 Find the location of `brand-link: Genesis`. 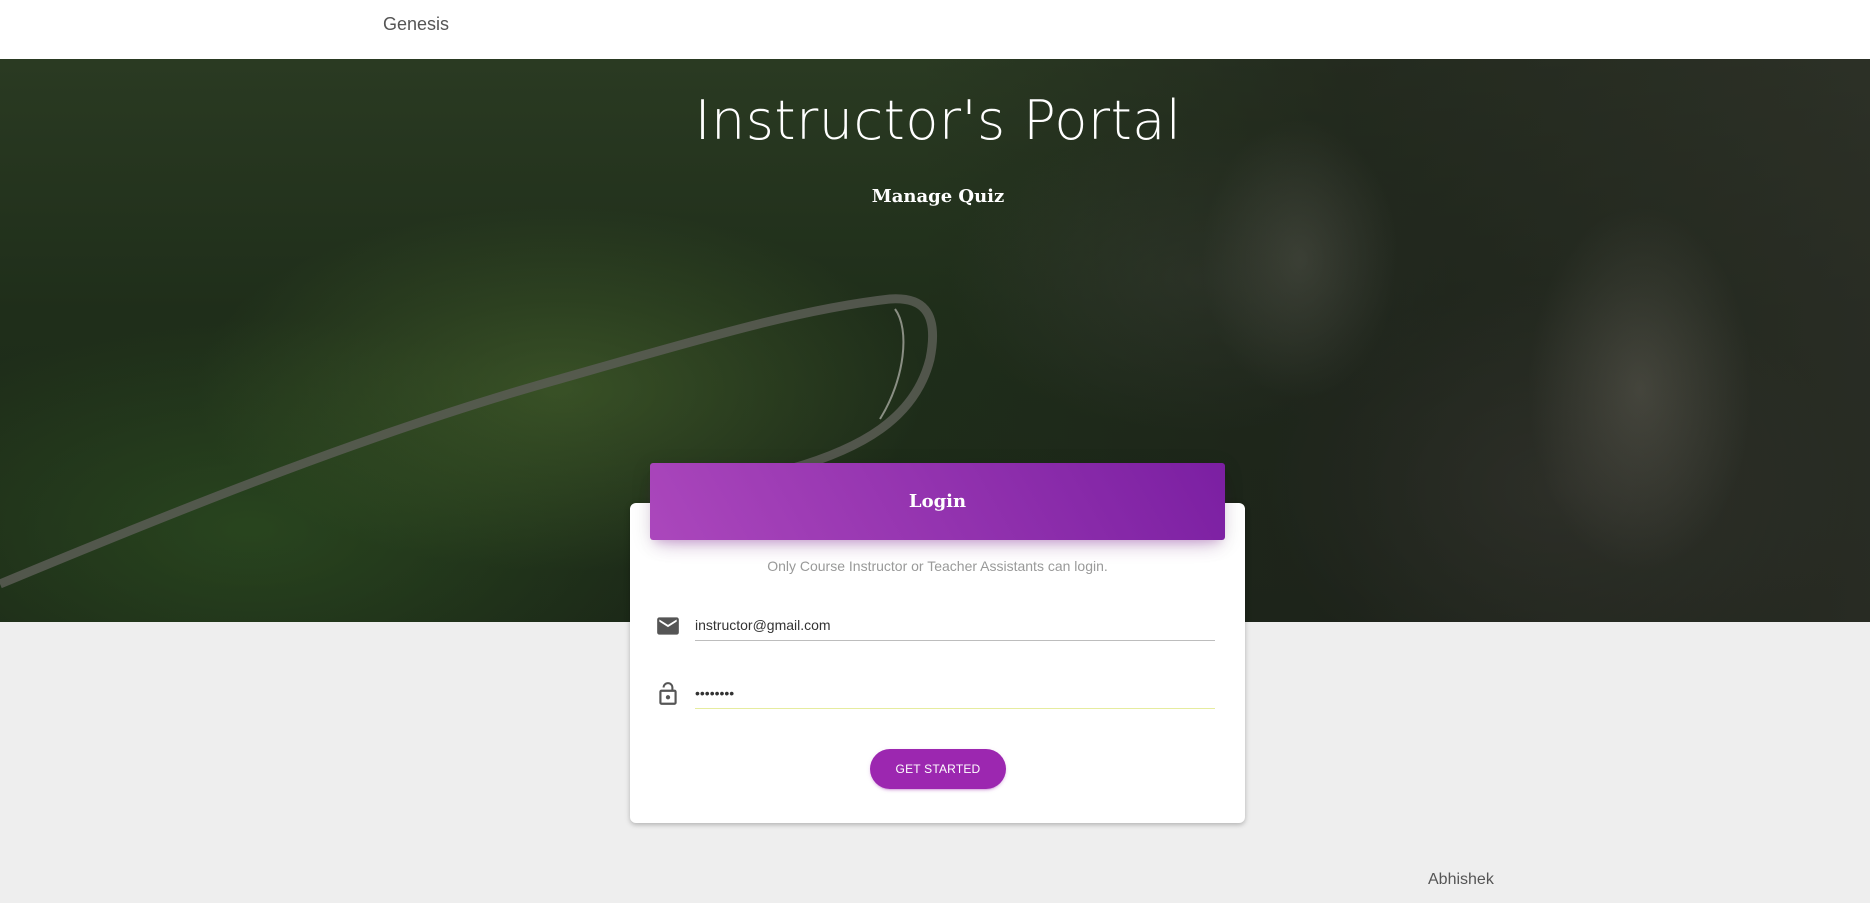

brand-link: Genesis is located at coordinates (416, 24).